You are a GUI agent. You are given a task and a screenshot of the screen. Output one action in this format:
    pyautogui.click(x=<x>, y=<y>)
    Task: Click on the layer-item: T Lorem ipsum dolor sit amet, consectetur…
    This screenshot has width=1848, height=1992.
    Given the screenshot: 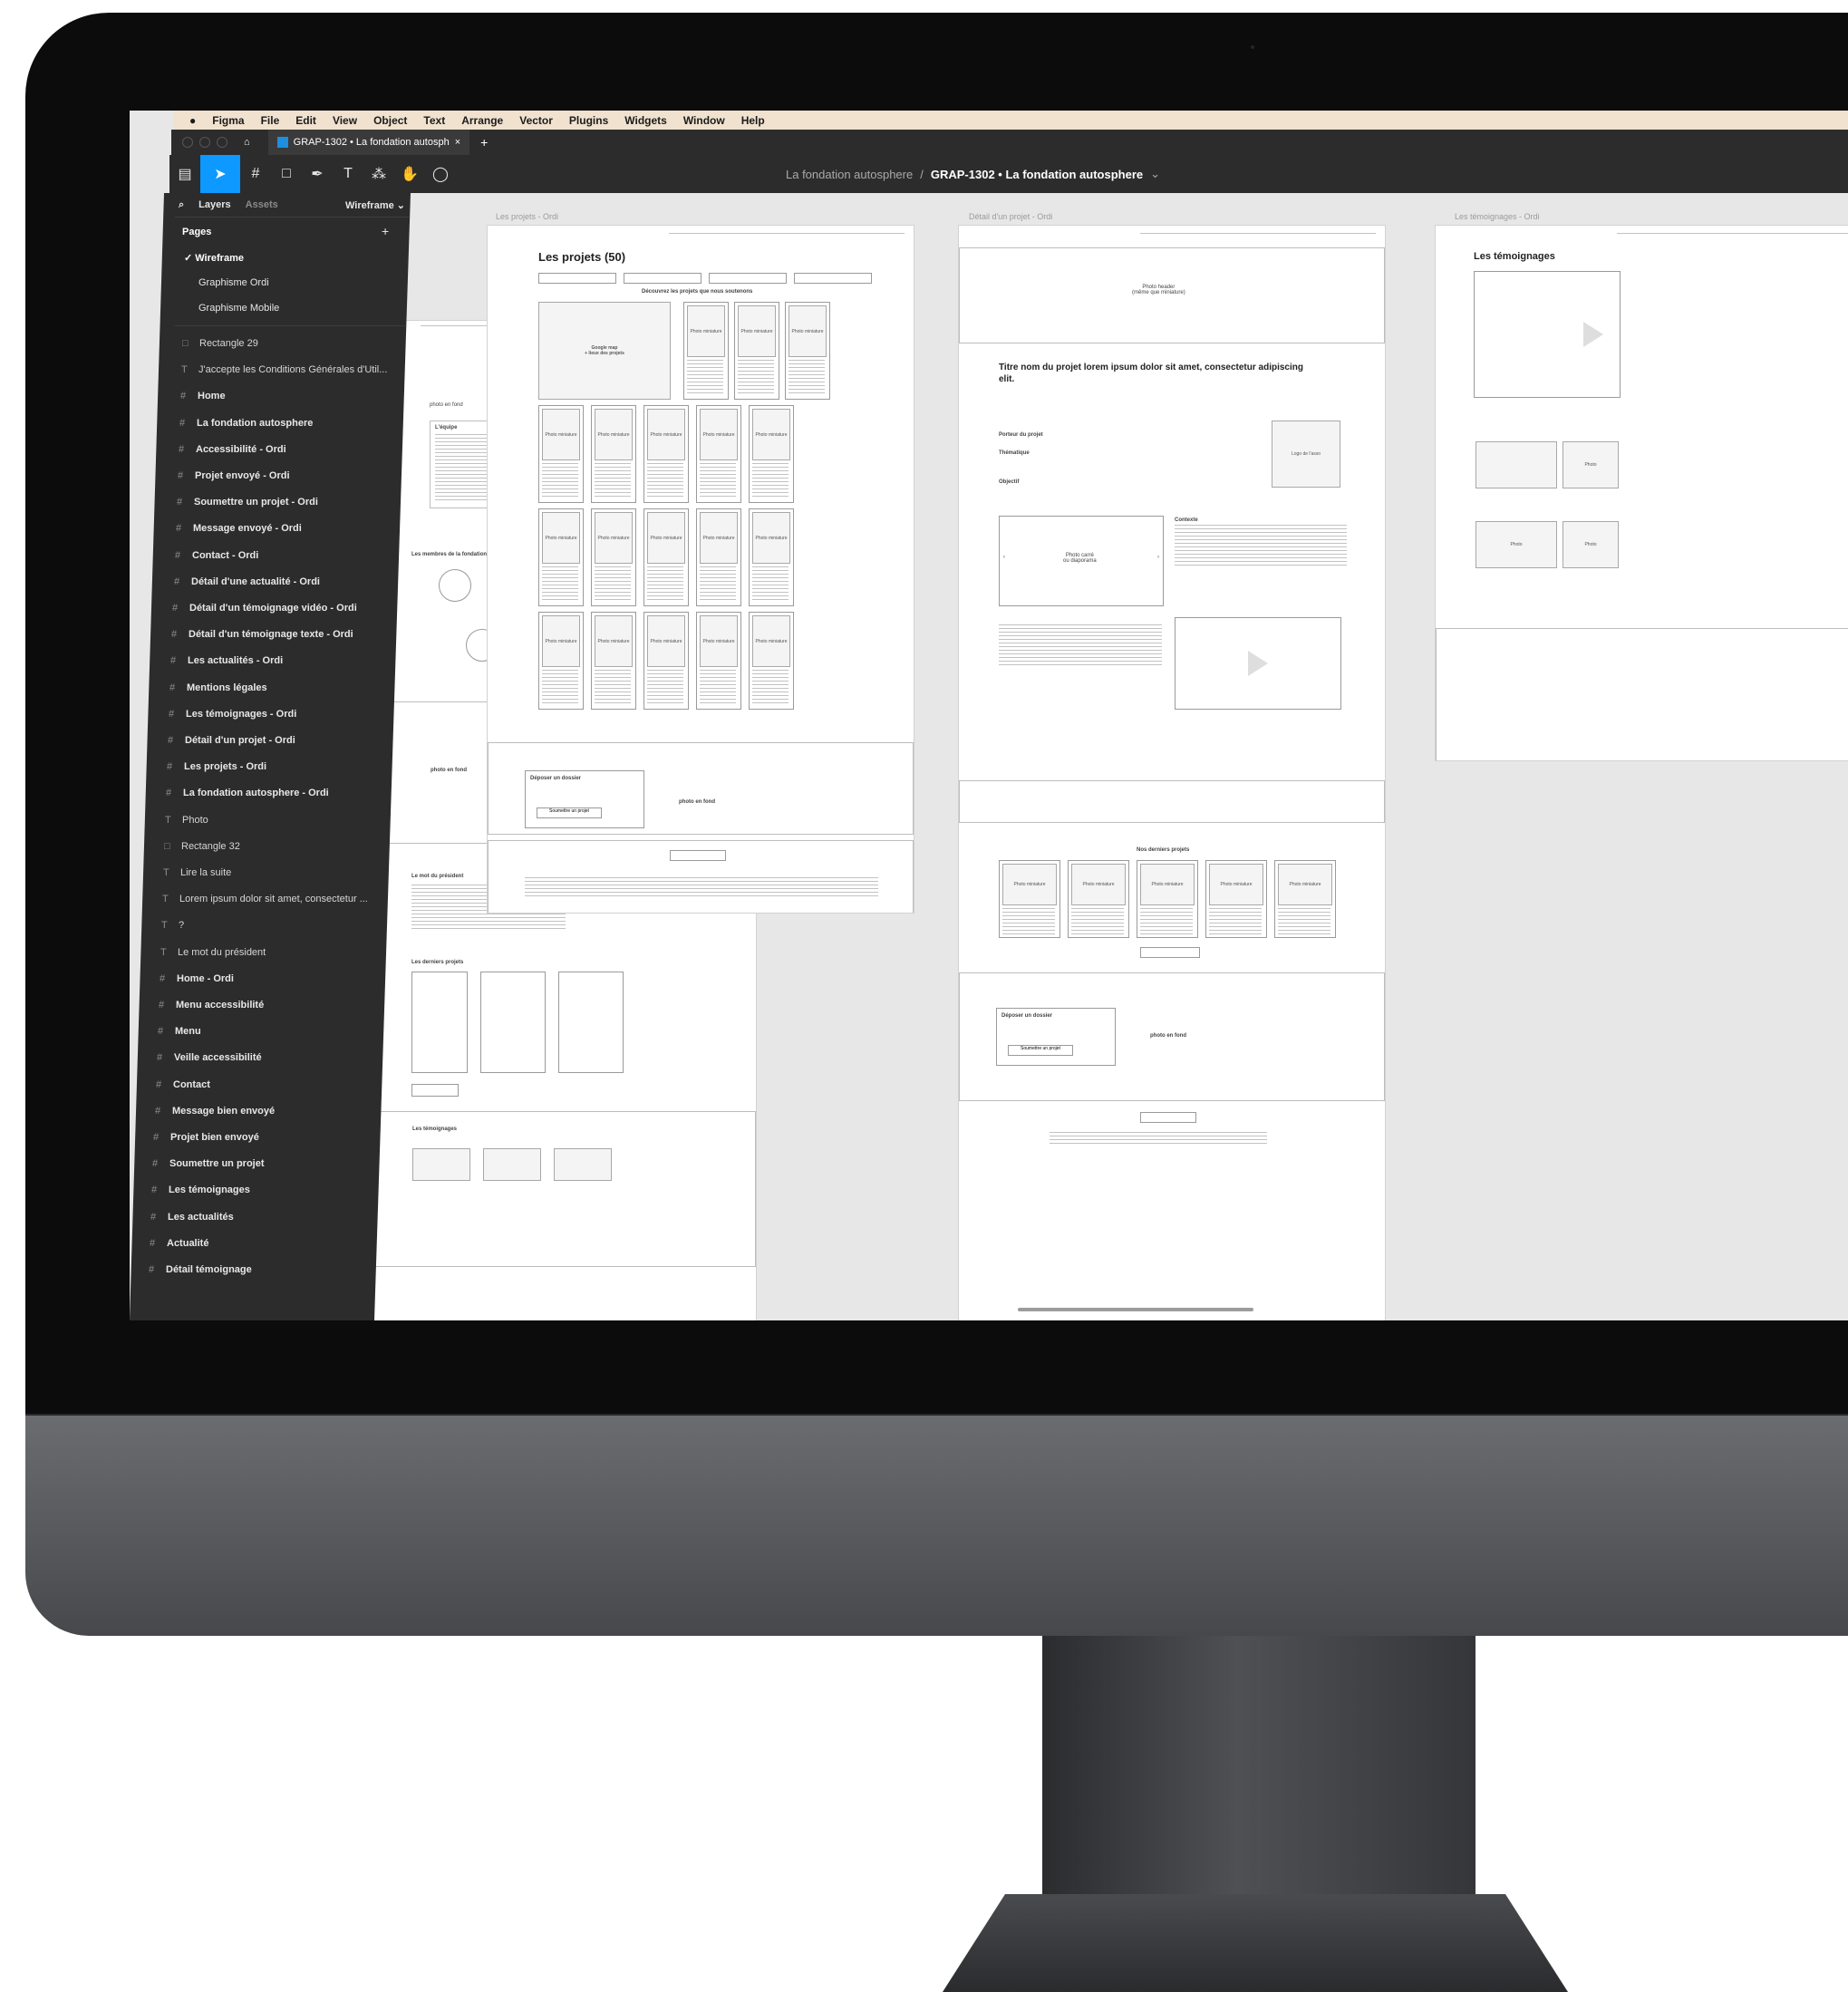 What is the action you would take?
    pyautogui.click(x=272, y=899)
    